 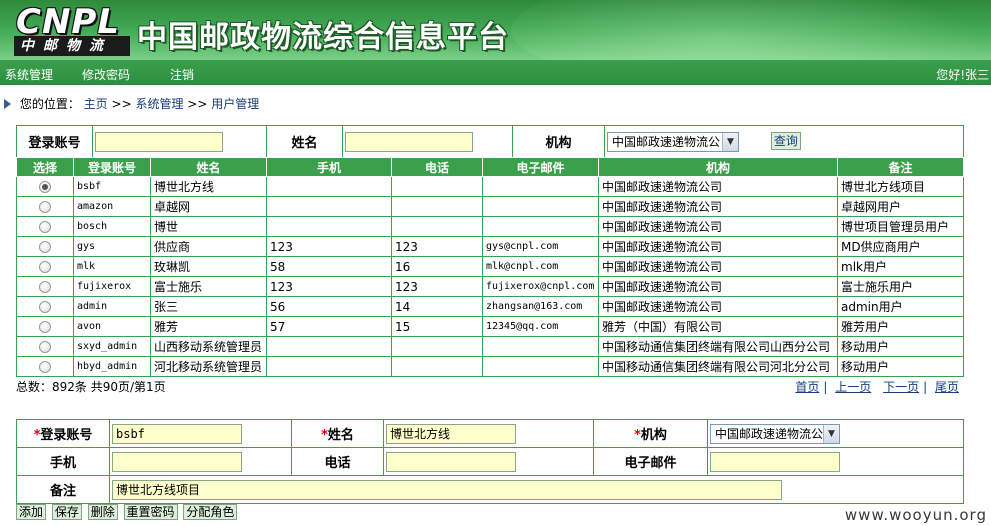 What do you see at coordinates (490, 186) in the screenshot?
I see `table-row: bsbf 博世北方线 中国邮政速递物流公司 博世北方线项目` at bounding box center [490, 186].